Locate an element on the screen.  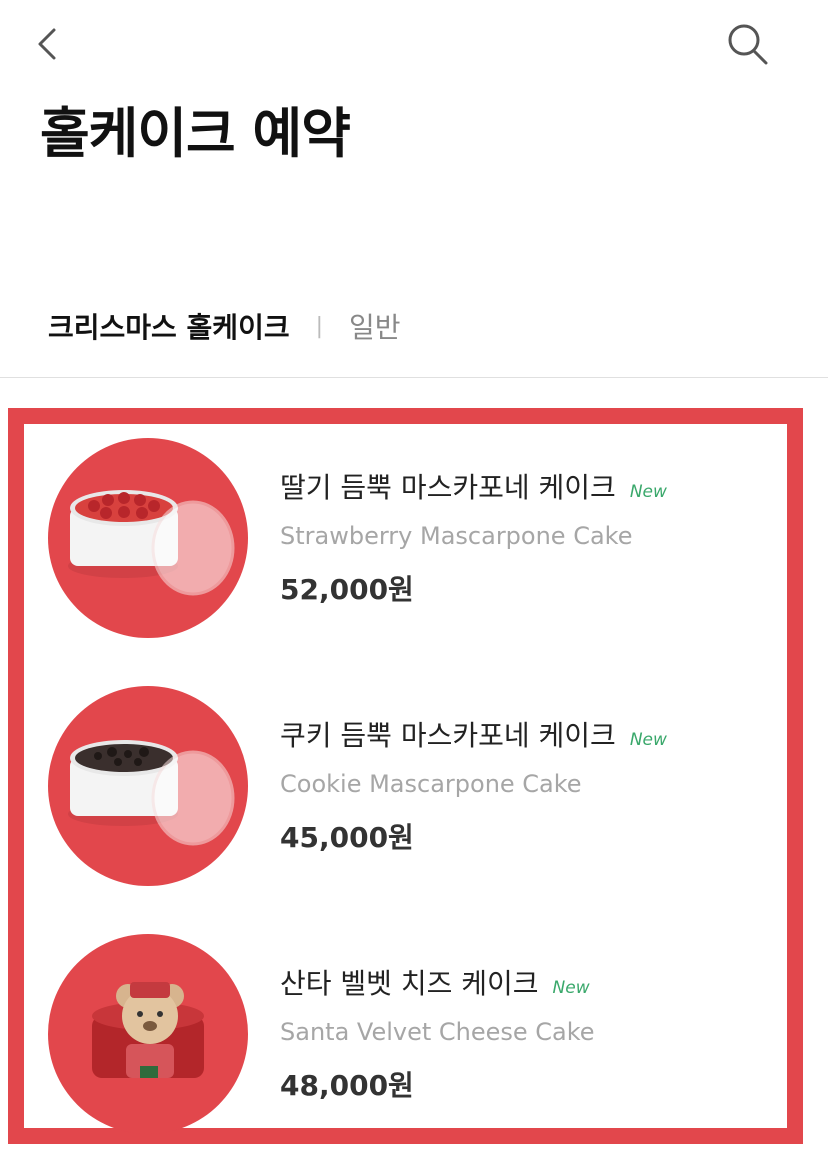
product-english-name: Strawberry Mascarpone Cake is located at coordinates (456, 536).